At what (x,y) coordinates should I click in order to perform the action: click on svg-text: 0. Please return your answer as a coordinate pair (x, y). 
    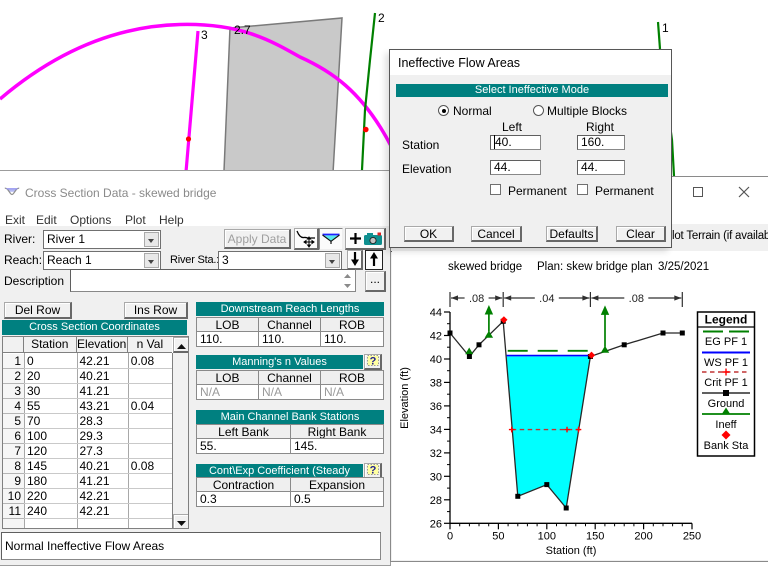
    Looking at the image, I should click on (450, 536).